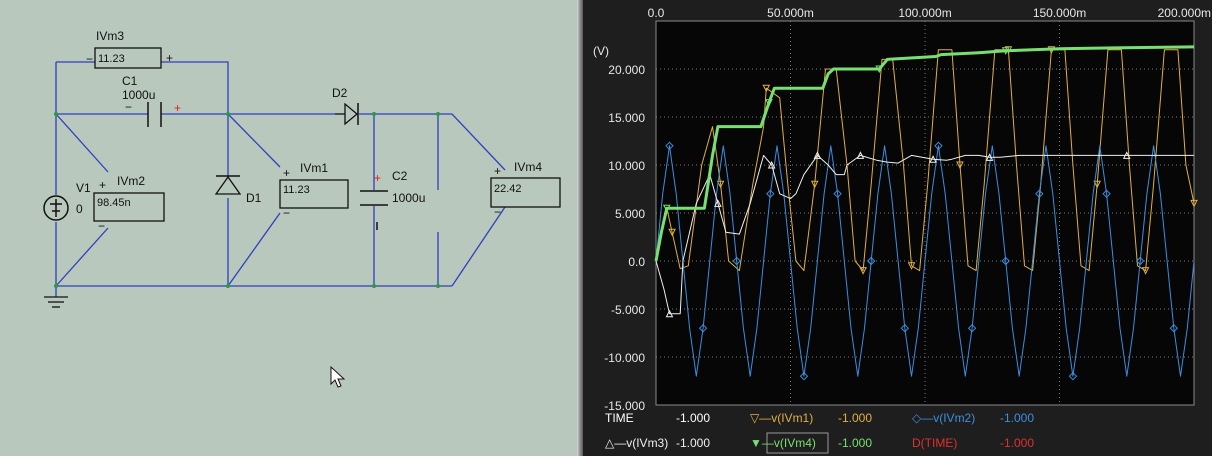  I want to click on meter-ivm2: 98.45n IVm2 + −, so click(129, 203).